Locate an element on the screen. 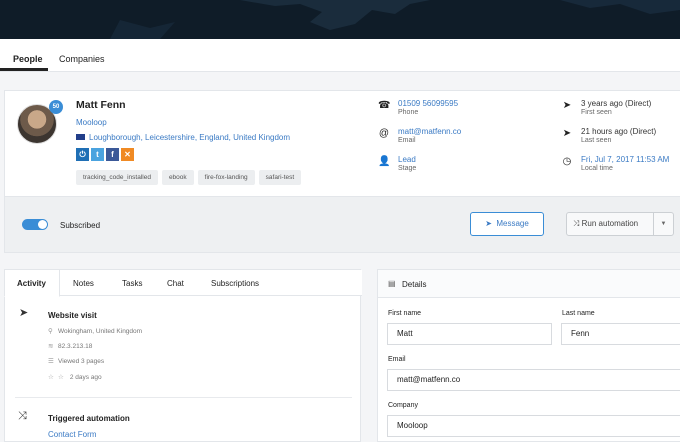 The height and width of the screenshot is (442, 680). wifi-icon: ≋ is located at coordinates (51, 346).